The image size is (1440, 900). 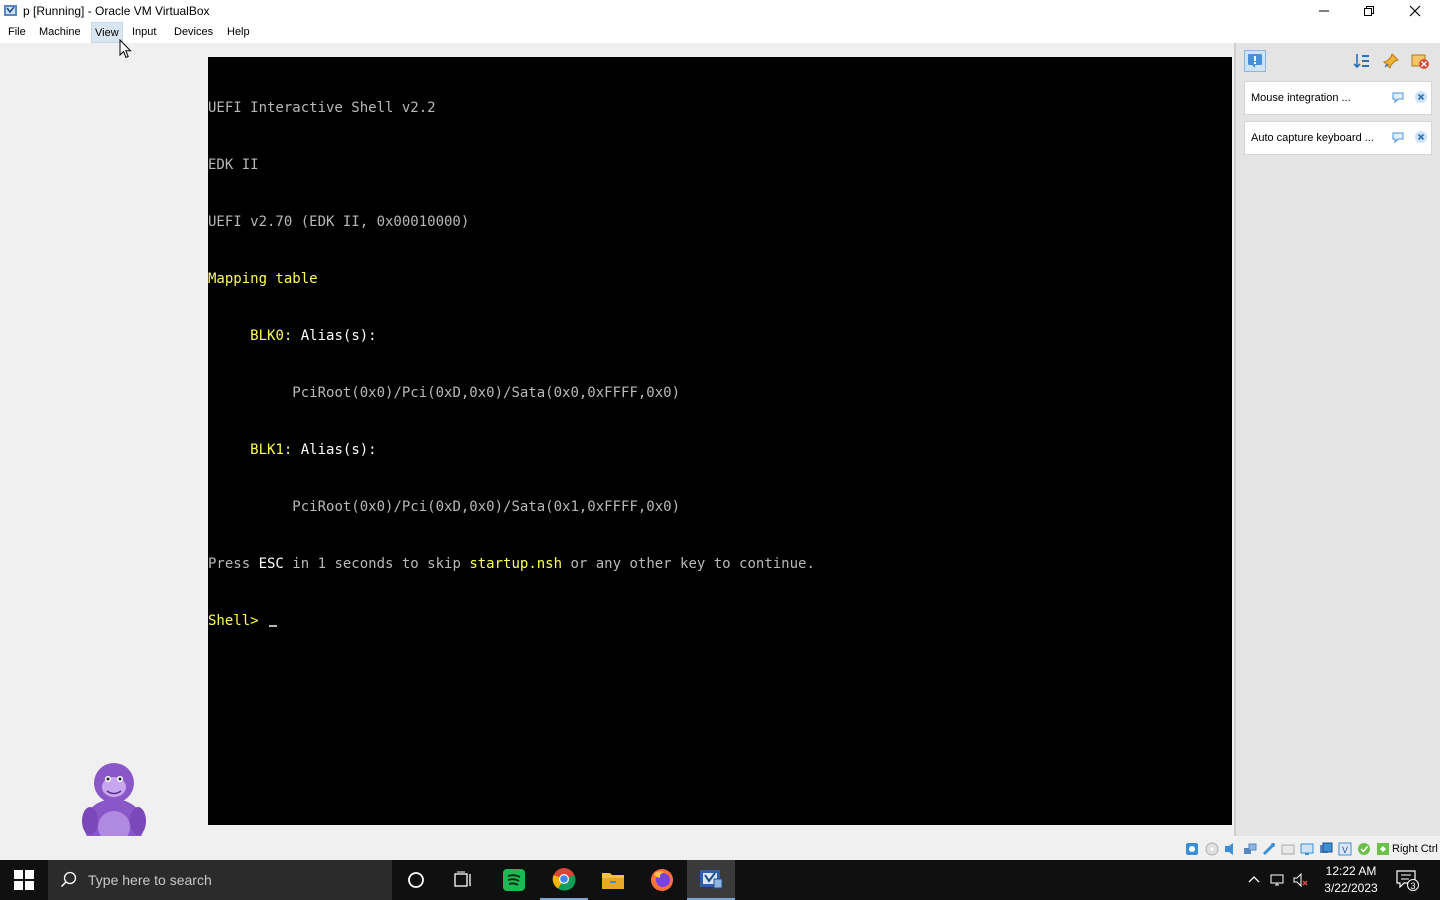 I want to click on close-all-icon, so click(x=1420, y=61).